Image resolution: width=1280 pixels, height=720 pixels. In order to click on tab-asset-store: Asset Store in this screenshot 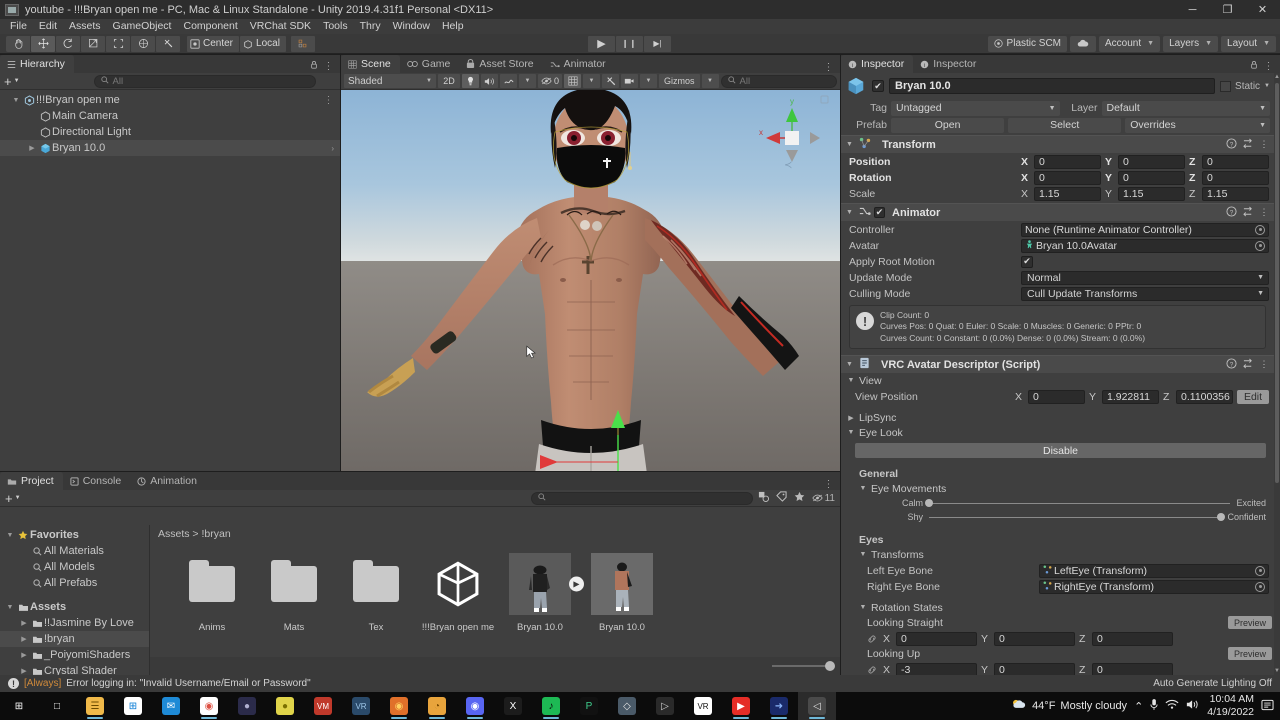, I will do `click(501, 64)`.